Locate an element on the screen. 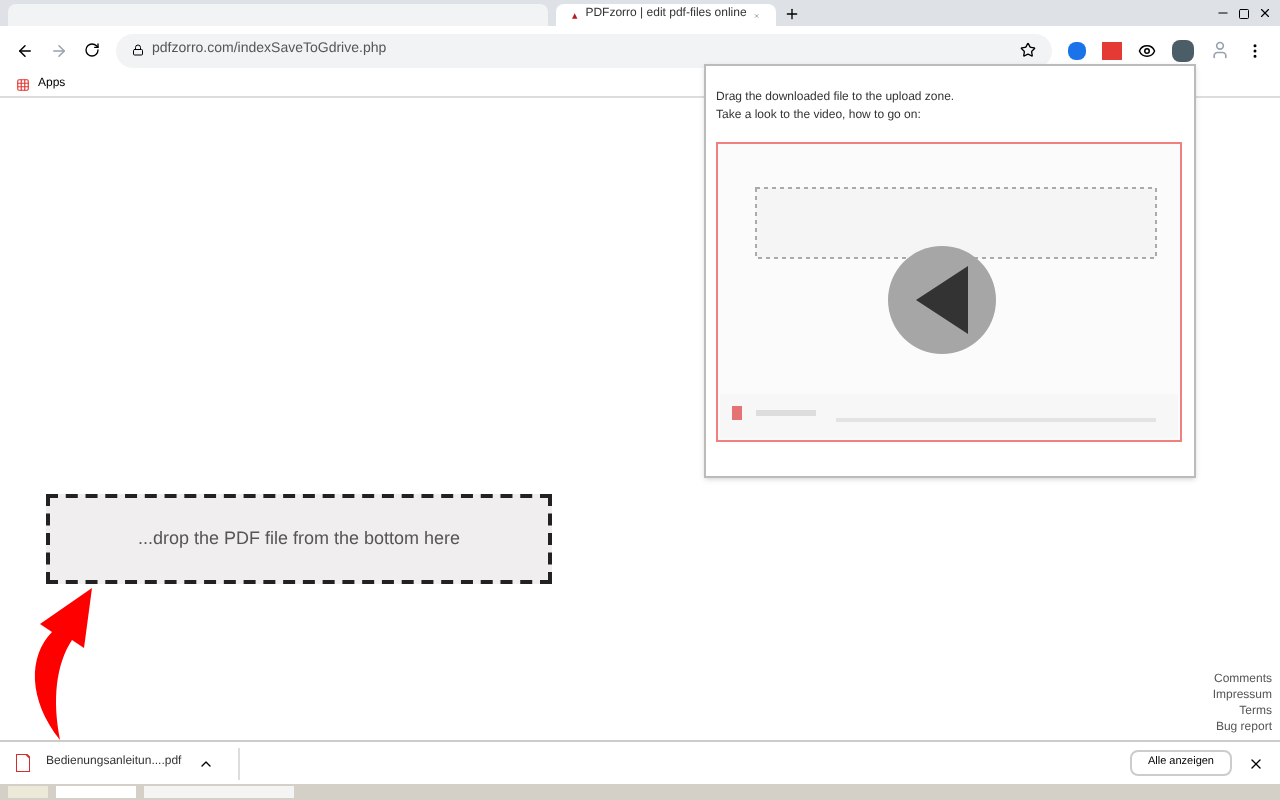 This screenshot has height=800, width=1280. maximize-icon is located at coordinates (1244, 14).